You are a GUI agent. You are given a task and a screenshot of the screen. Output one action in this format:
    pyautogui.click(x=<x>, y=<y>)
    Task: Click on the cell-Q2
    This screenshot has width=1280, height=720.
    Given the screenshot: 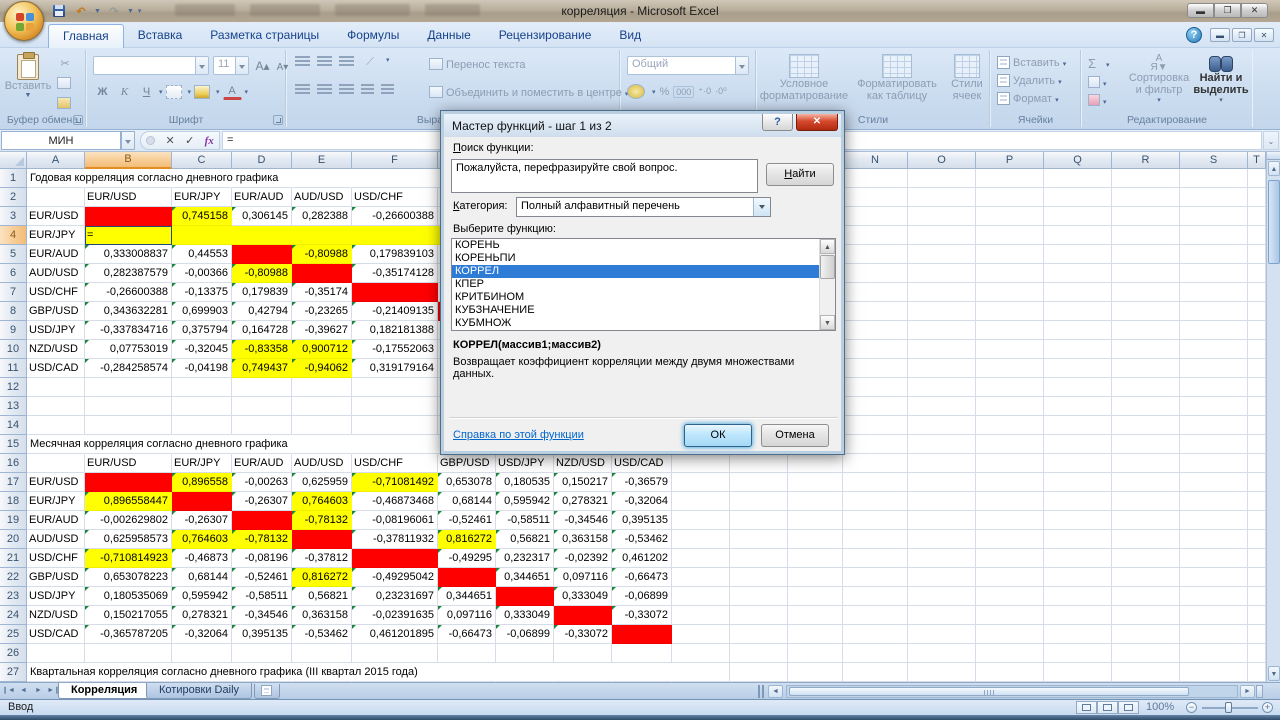 What is the action you would take?
    pyautogui.click(x=1078, y=197)
    